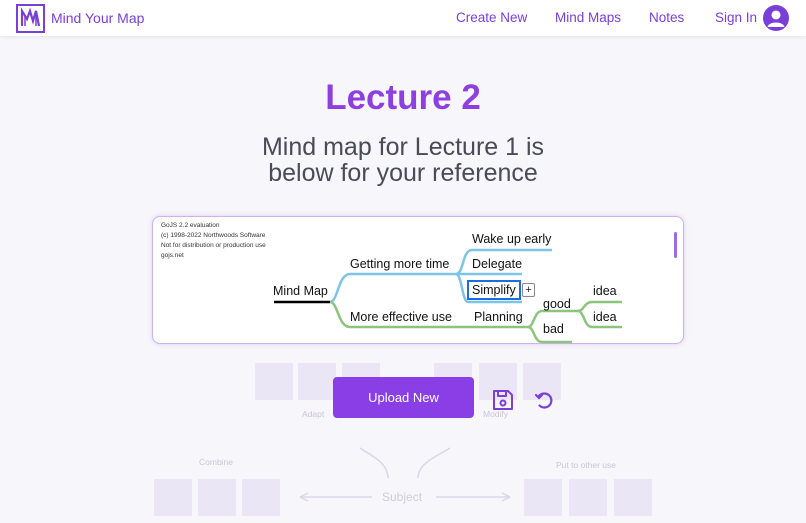 The image size is (806, 523). What do you see at coordinates (403, 397) in the screenshot?
I see `upload-new-button: Upload New` at bounding box center [403, 397].